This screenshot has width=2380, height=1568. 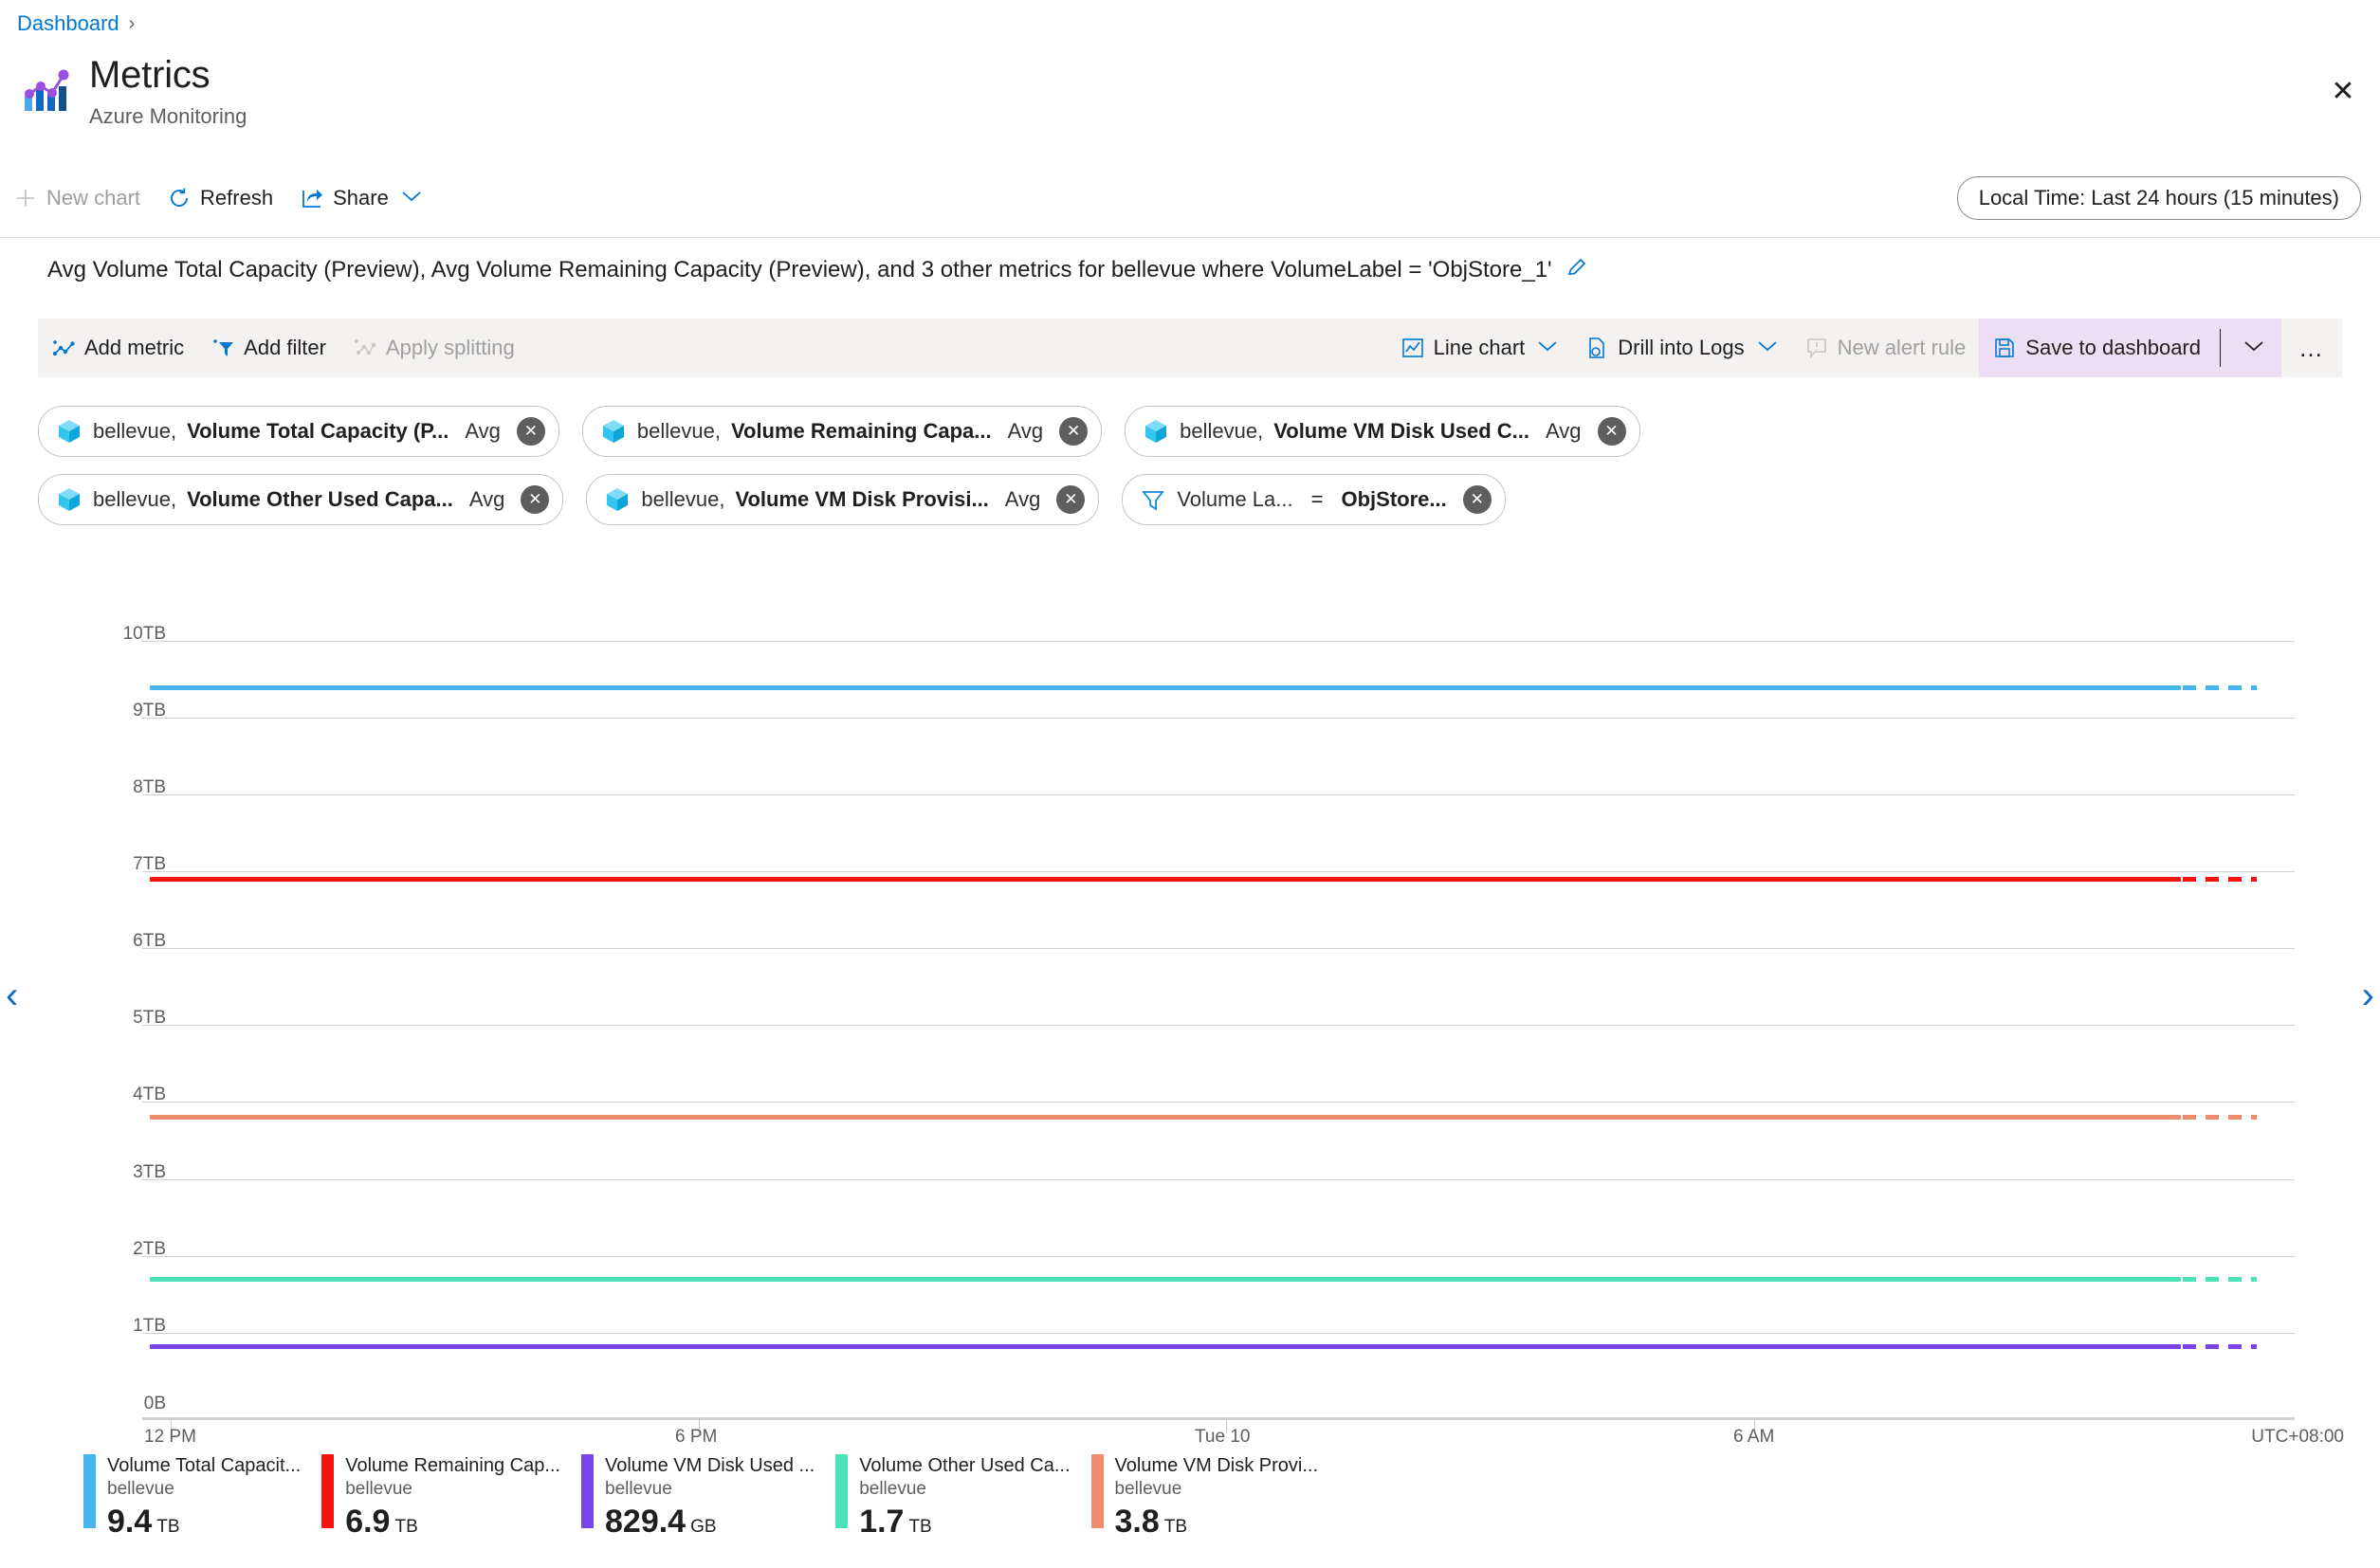 I want to click on x-axis-label: Tue 10, so click(x=1223, y=1437).